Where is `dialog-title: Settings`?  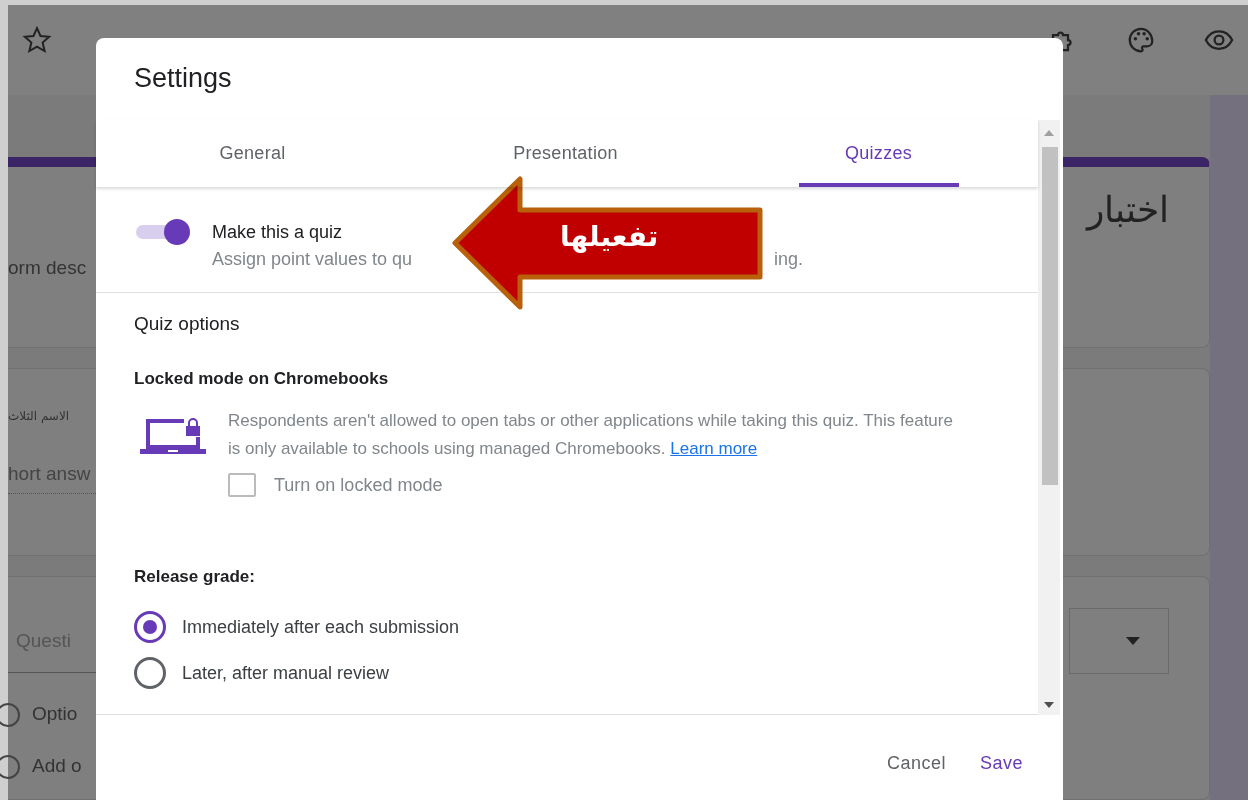
dialog-title: Settings is located at coordinates (183, 78).